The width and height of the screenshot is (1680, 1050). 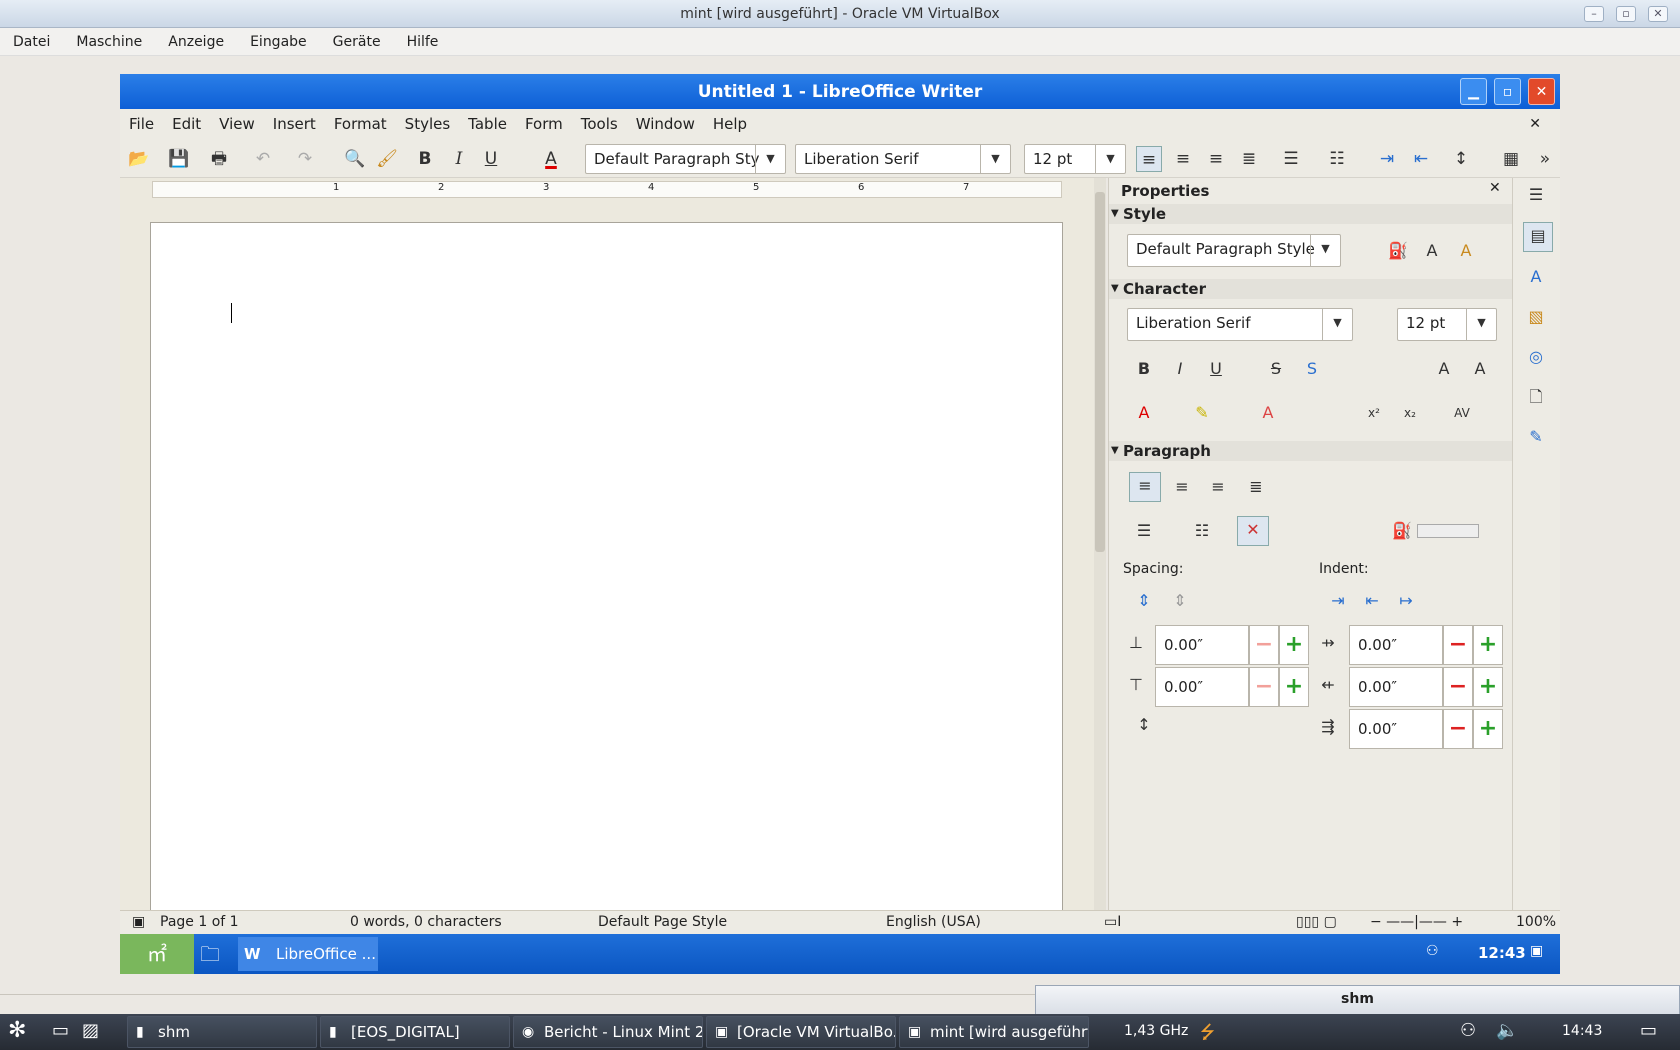 What do you see at coordinates (1444, 369) in the screenshot?
I see `increase-font-icon: A` at bounding box center [1444, 369].